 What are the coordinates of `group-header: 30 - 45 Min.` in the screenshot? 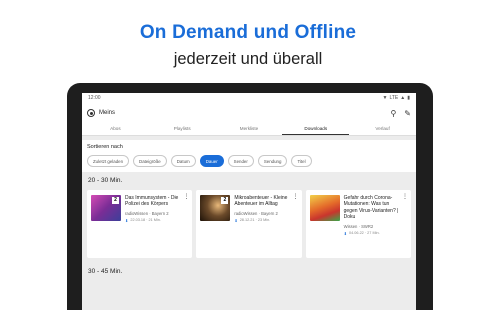 It's located at (105, 271).